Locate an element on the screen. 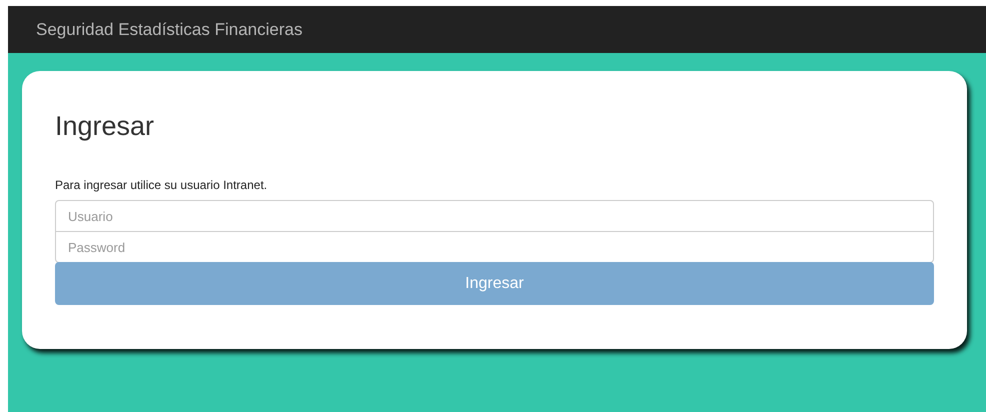 The image size is (986, 412). username-field: Usuario is located at coordinates (494, 216).